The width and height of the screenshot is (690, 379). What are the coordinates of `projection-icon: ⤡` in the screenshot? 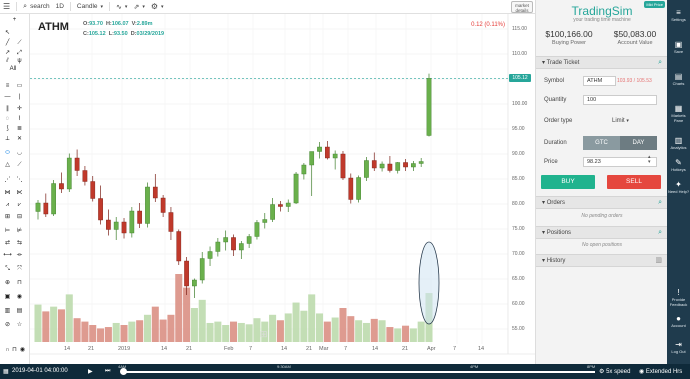 It's located at (7, 269).